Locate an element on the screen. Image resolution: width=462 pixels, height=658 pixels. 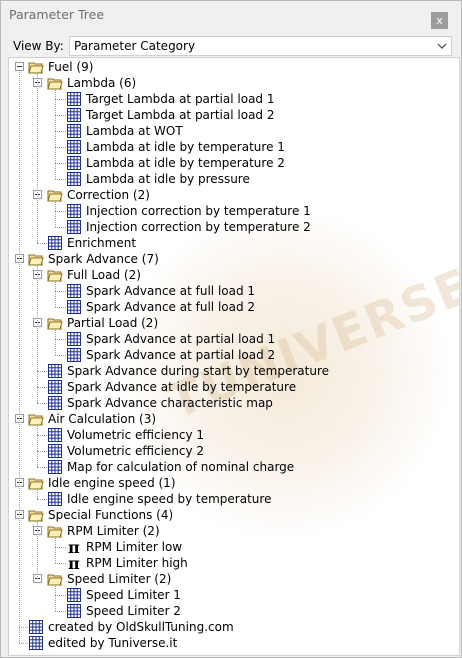
tree-node-label: Special Functions (4) is located at coordinates (111, 515).